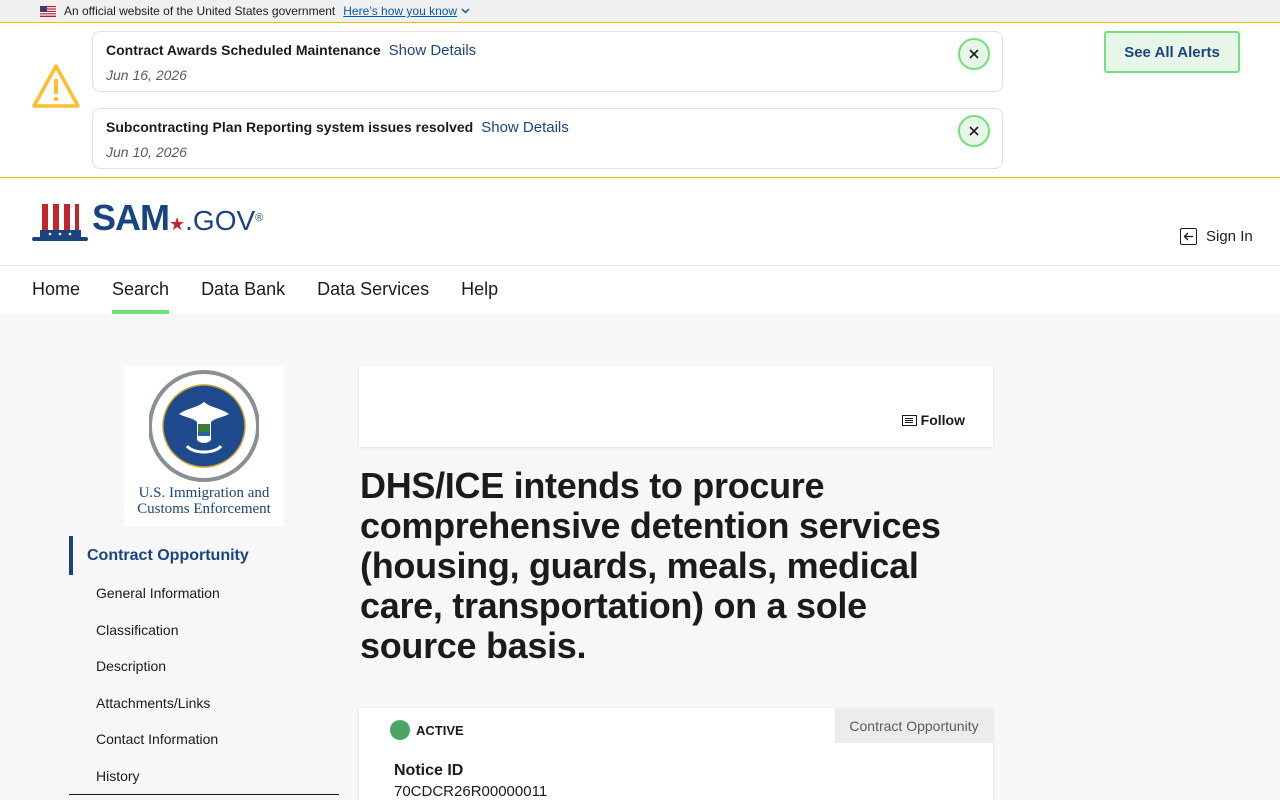 This screenshot has width=1280, height=800. What do you see at coordinates (676, 406) in the screenshot?
I see `follow-card: Follow` at bounding box center [676, 406].